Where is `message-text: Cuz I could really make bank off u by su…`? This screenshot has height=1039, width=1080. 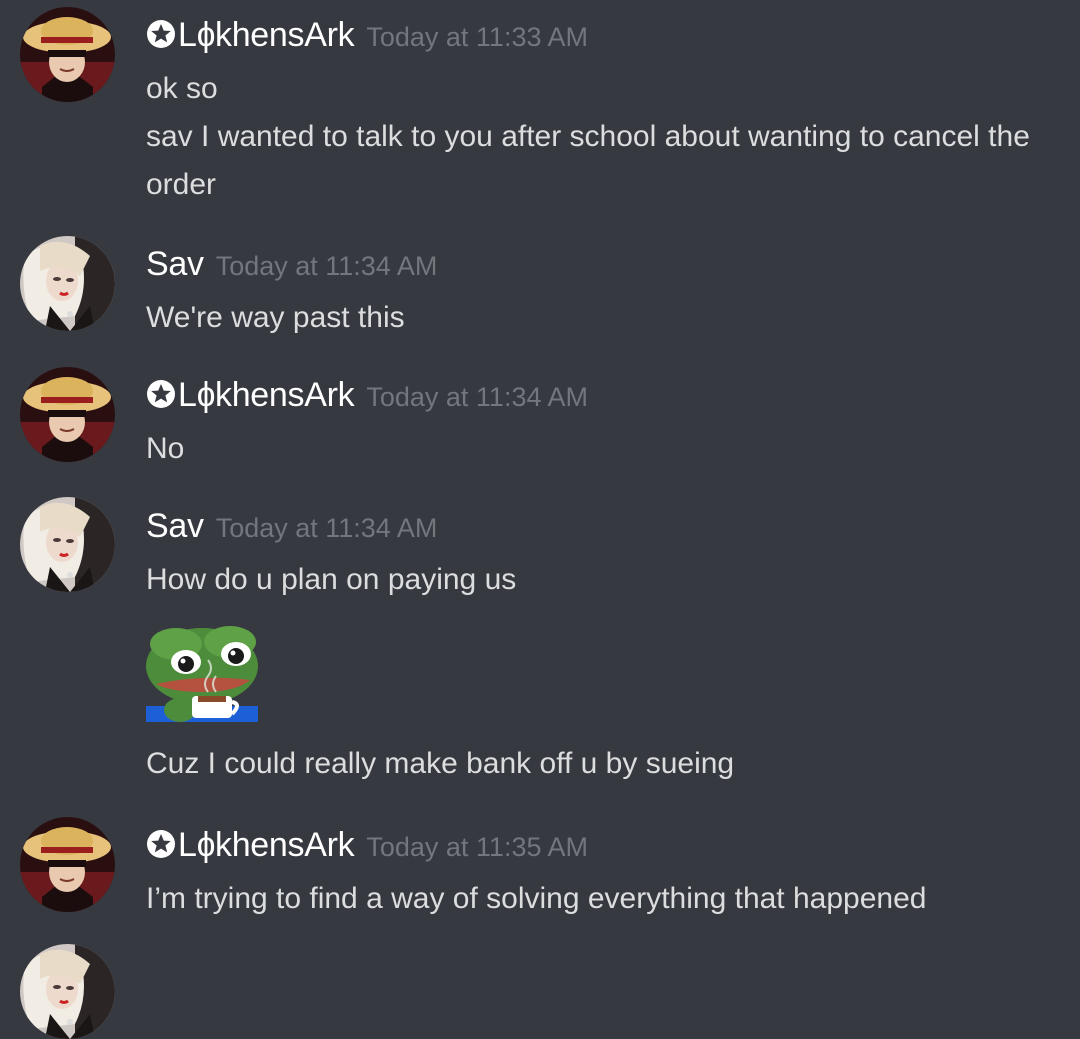
message-text: Cuz I could really make bank off u by su… is located at coordinates (440, 763).